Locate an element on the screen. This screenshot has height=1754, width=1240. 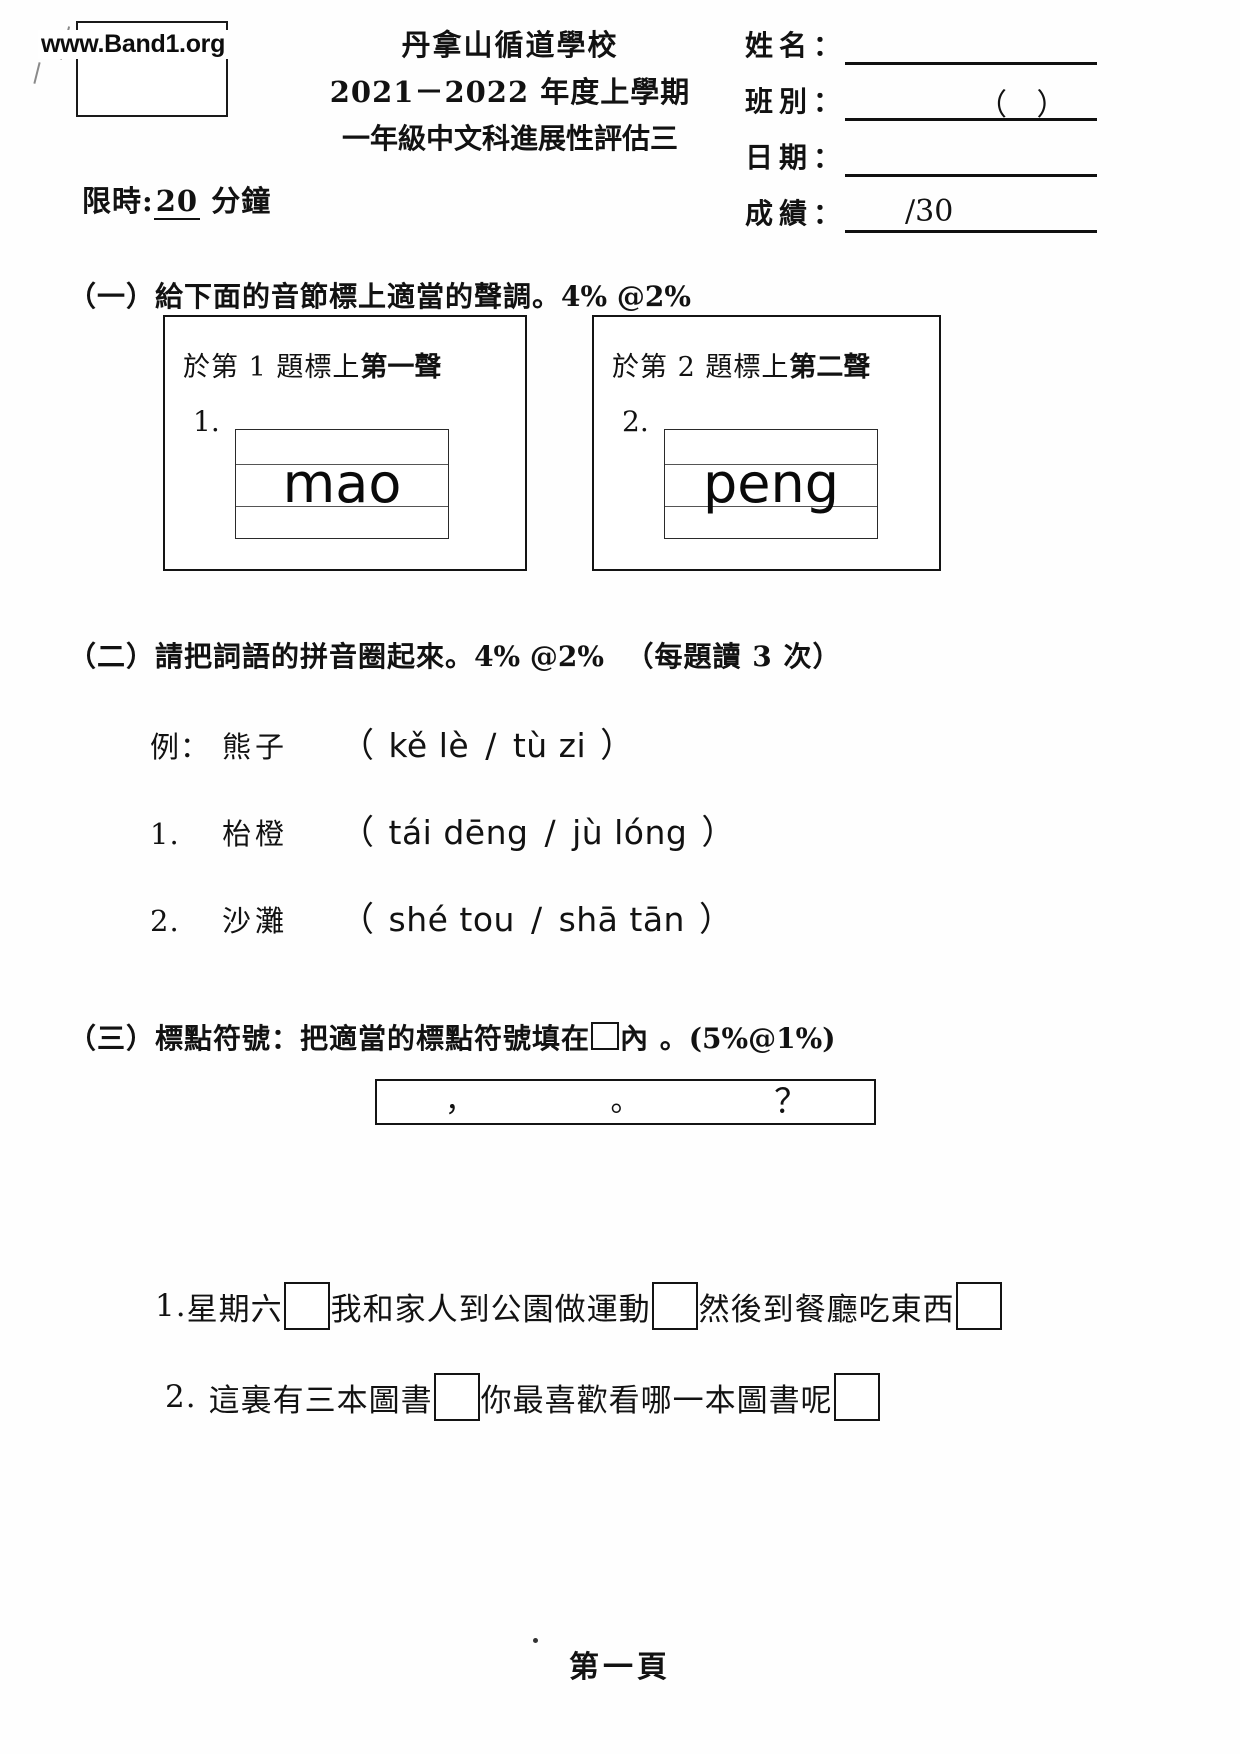
punct-sentence-2-part-1: 這裏有三本圖書 is located at coordinates (320, 1400).